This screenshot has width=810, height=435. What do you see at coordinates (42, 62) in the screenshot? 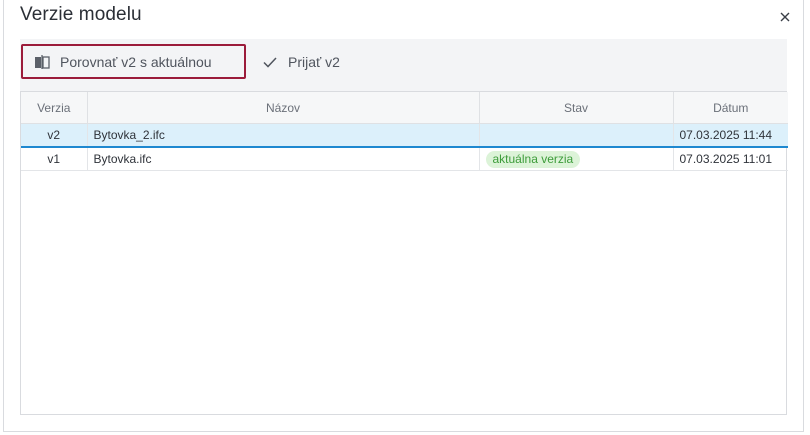
I see `compare-icon` at bounding box center [42, 62].